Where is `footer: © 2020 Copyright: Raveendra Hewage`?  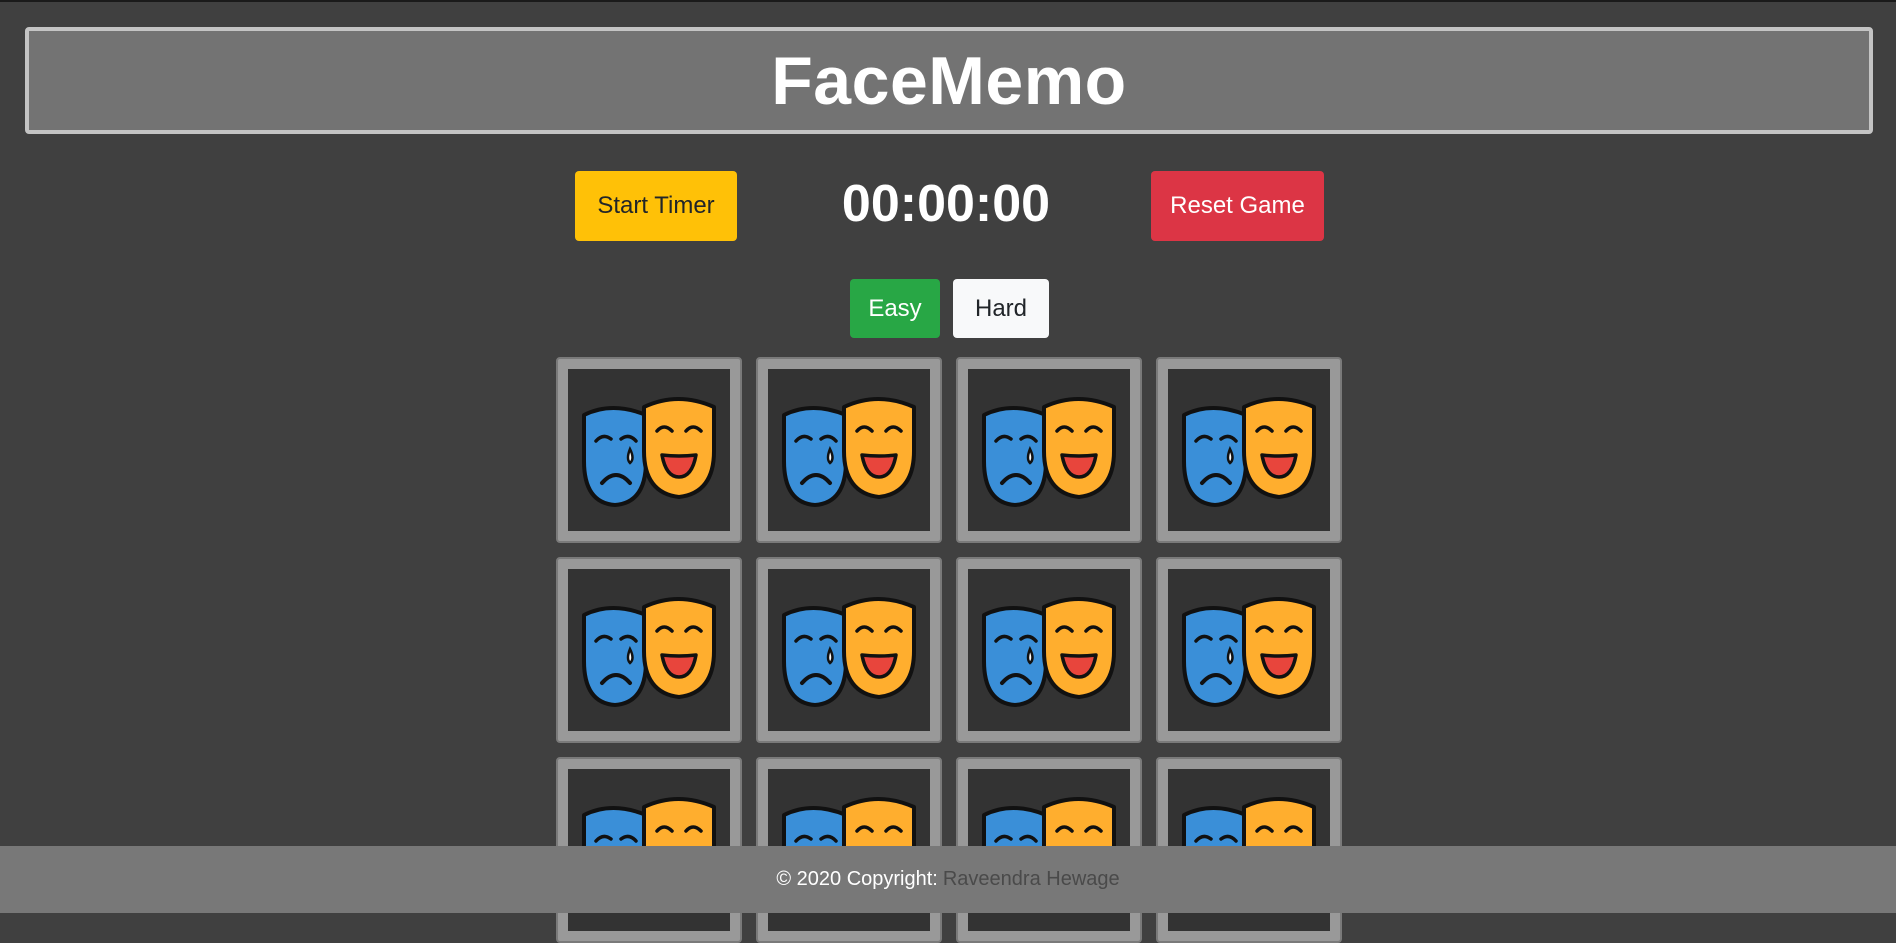 footer: © 2020 Copyright: Raveendra Hewage is located at coordinates (948, 879).